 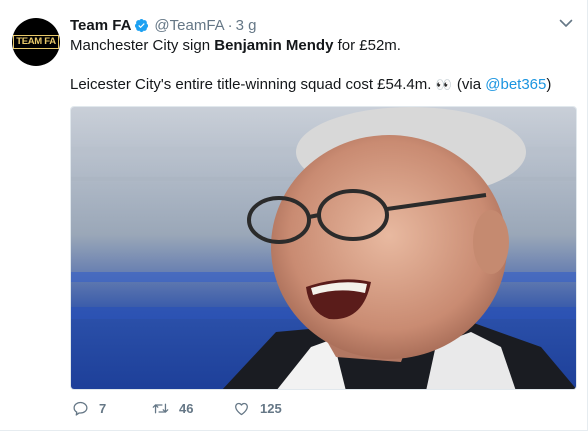 What do you see at coordinates (566, 23) in the screenshot?
I see `chevron-down-icon` at bounding box center [566, 23].